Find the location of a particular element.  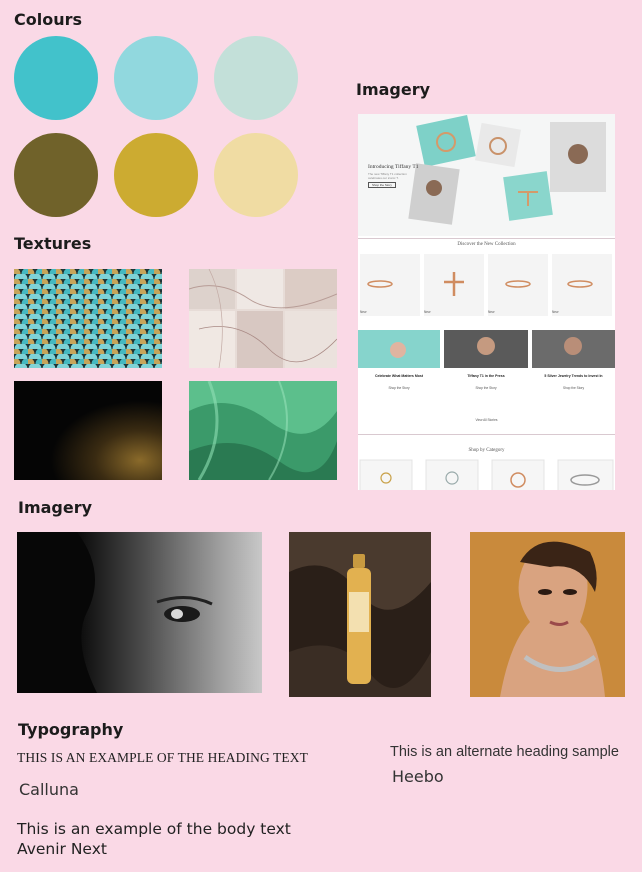

heading-text-sample: THIS IS AN EXAMPLE OF THE HEADING TEXT is located at coordinates (162, 757).